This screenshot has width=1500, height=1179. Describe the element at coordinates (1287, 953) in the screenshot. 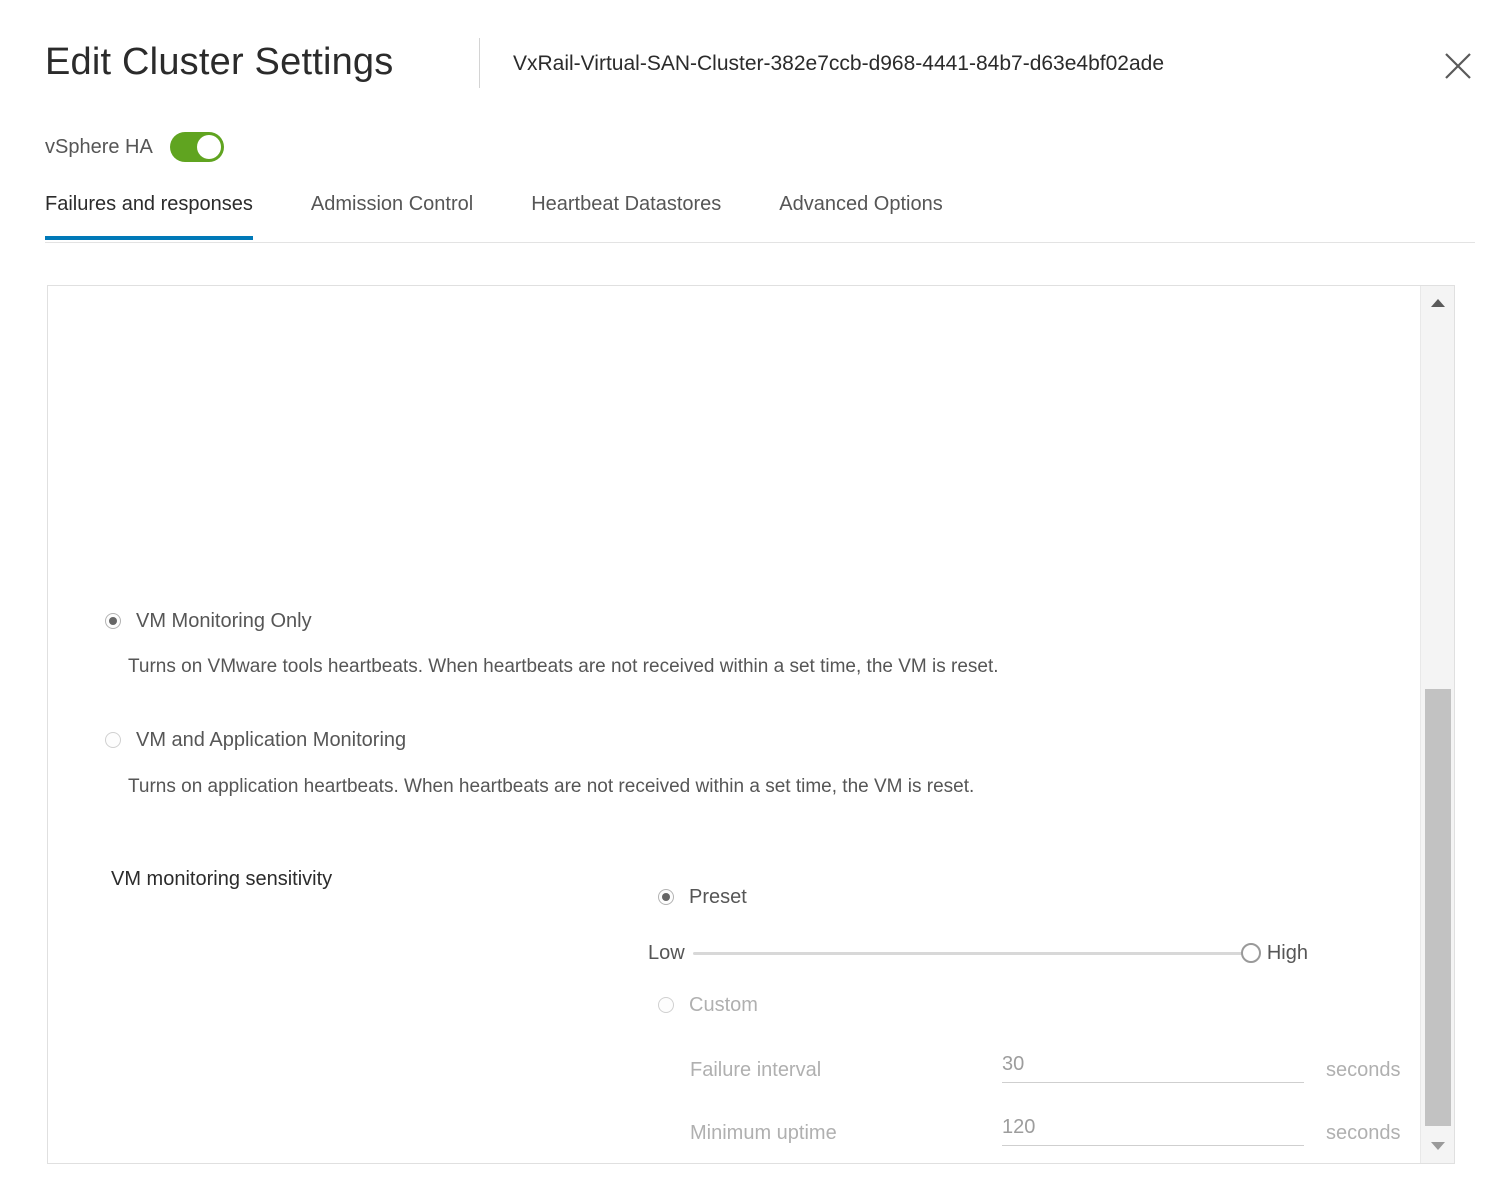

I see `slider-high-label: High` at that location.